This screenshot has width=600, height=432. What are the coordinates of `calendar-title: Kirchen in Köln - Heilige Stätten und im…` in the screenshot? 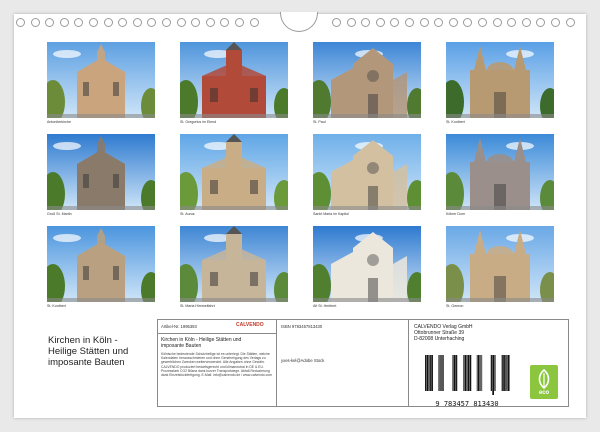 It's located at (104, 351).